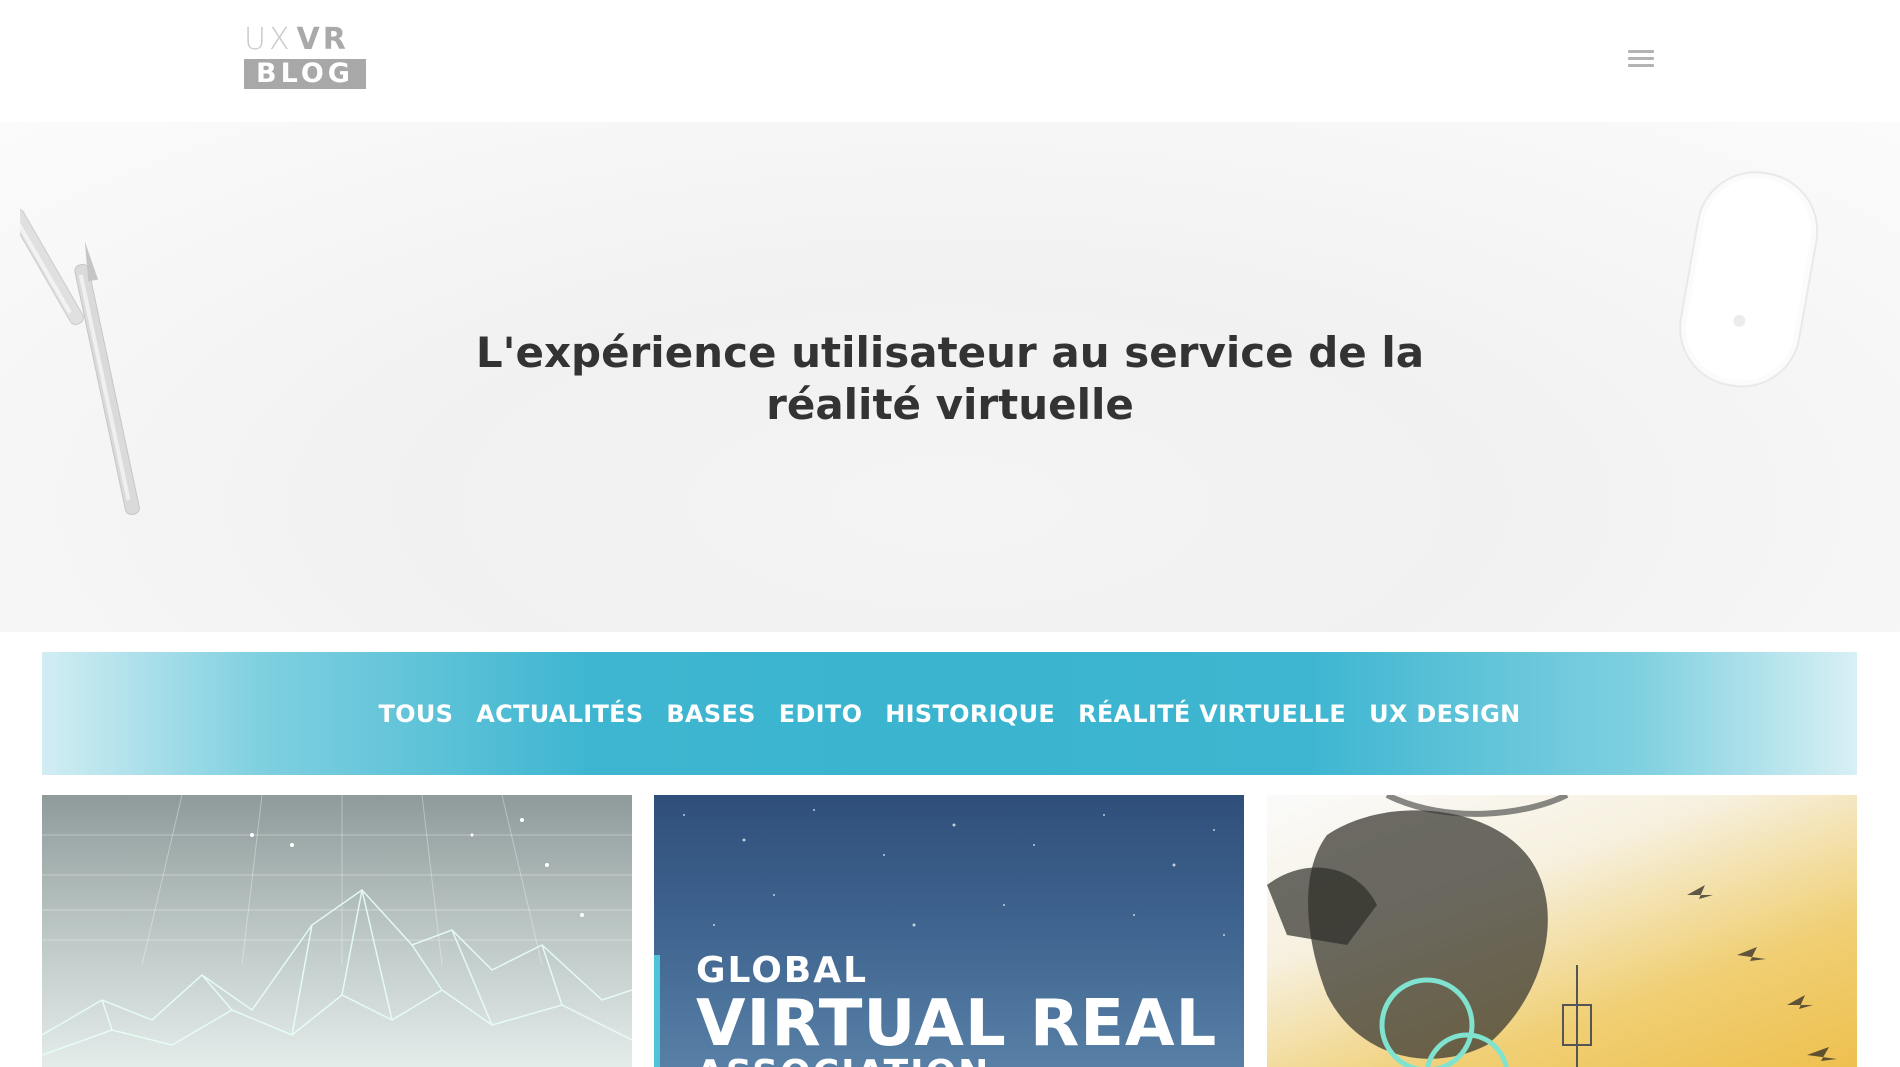 The width and height of the screenshot is (1900, 1067). I want to click on site-logo: UX VR BLOG, so click(305, 56).